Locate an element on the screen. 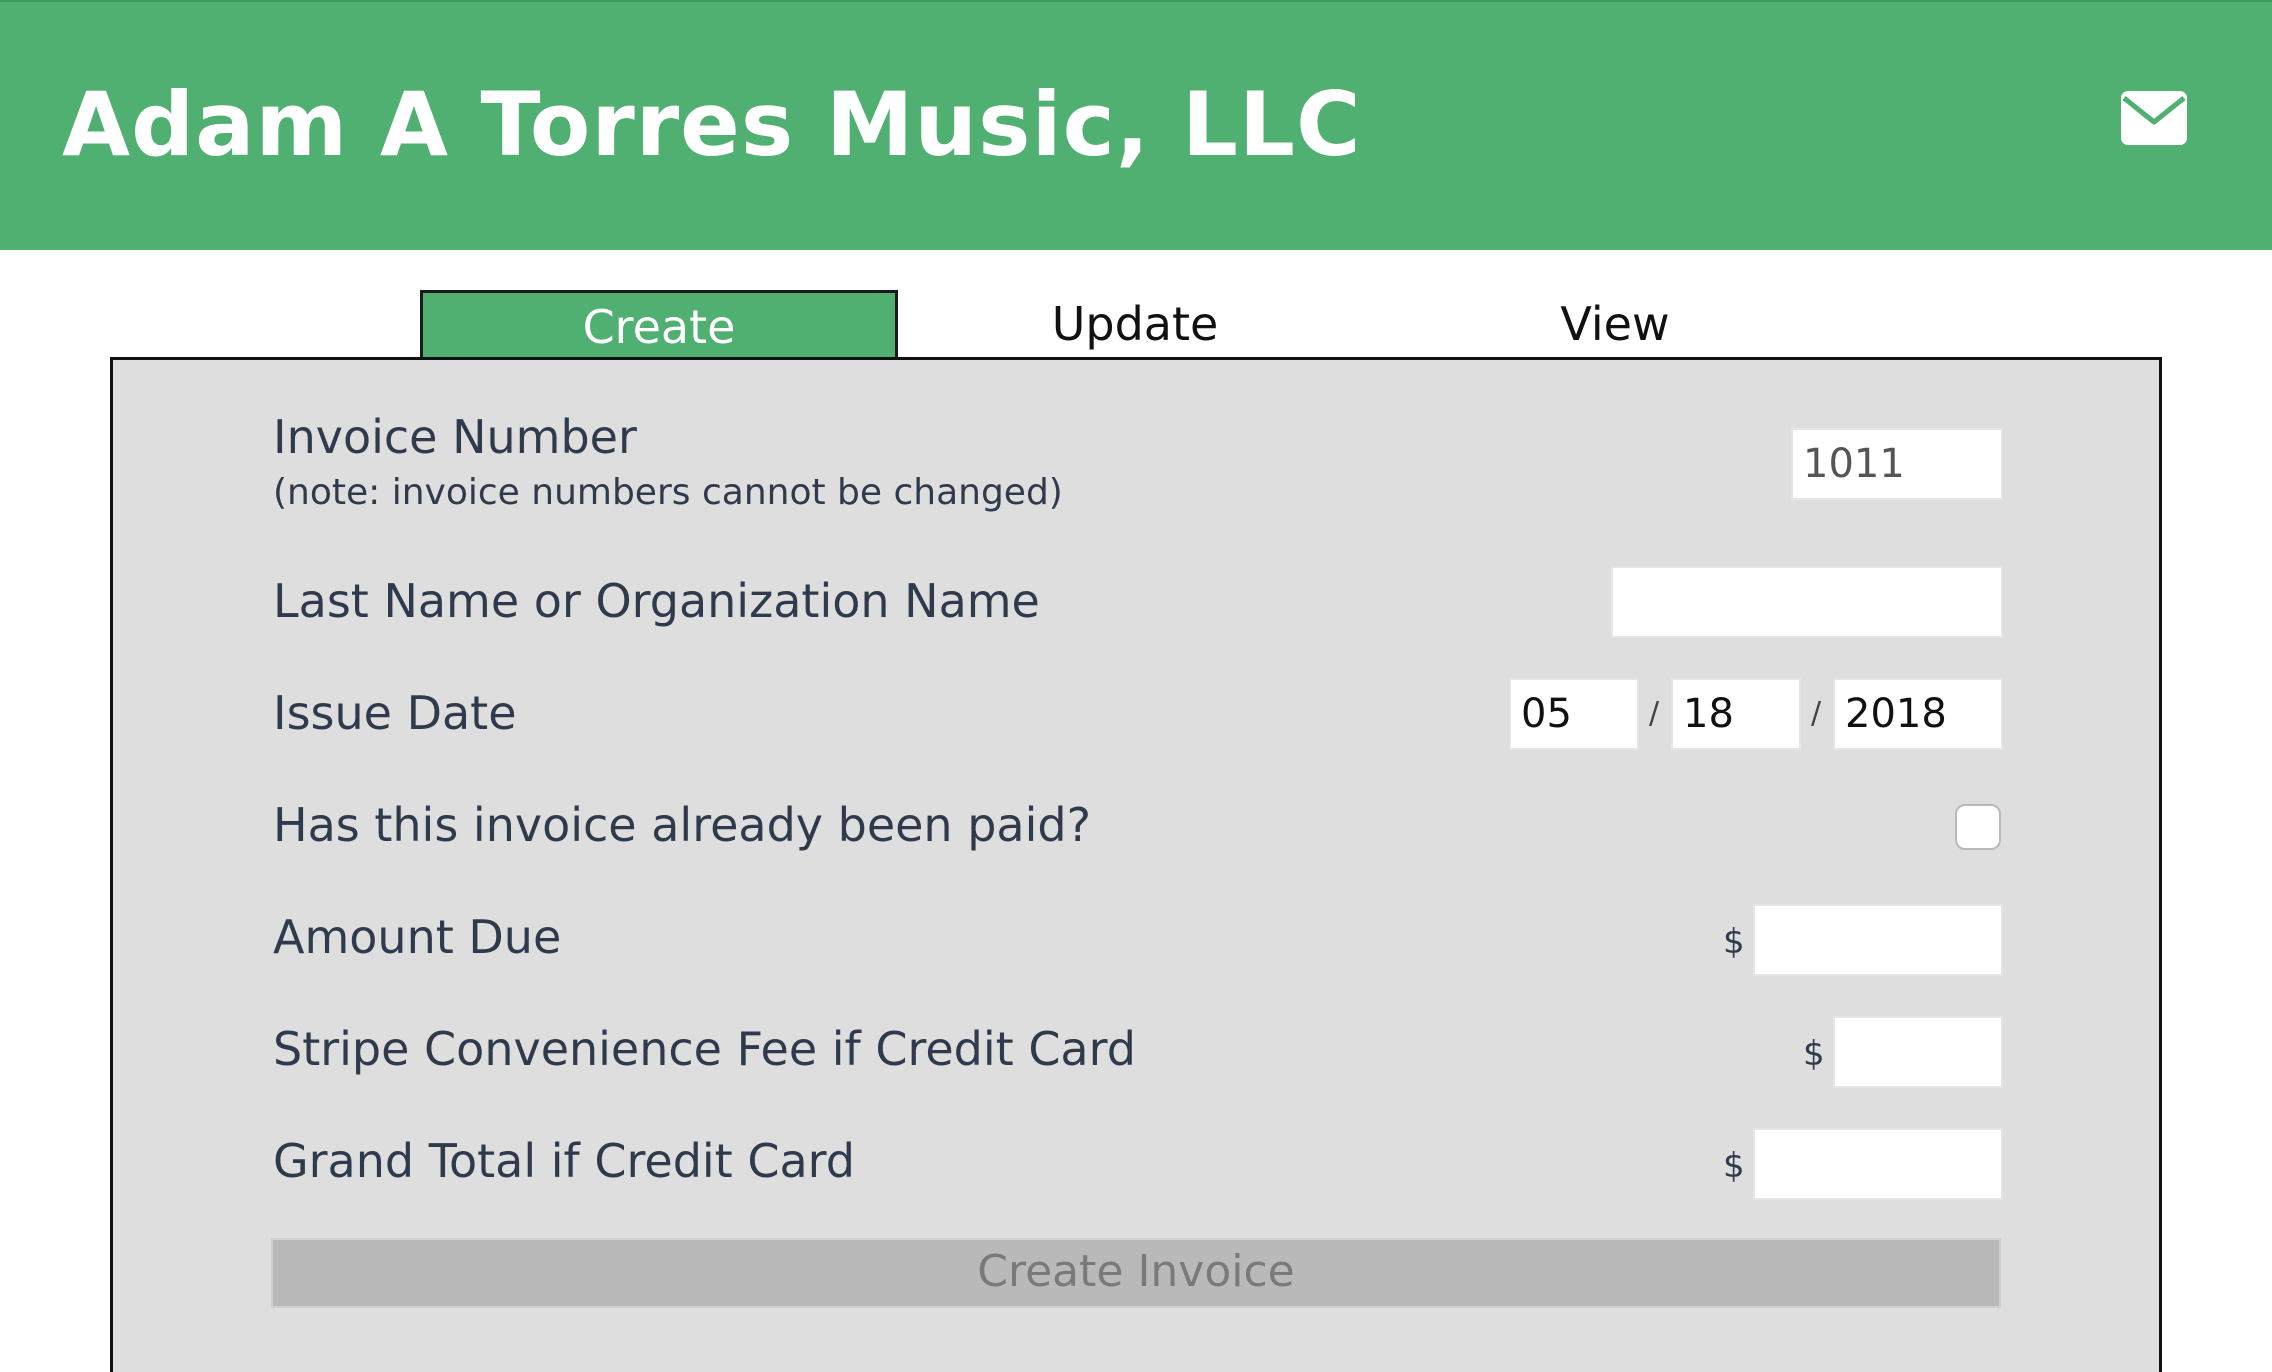 This screenshot has width=2272, height=1372. issue-date-year-field is located at coordinates (1918, 714).